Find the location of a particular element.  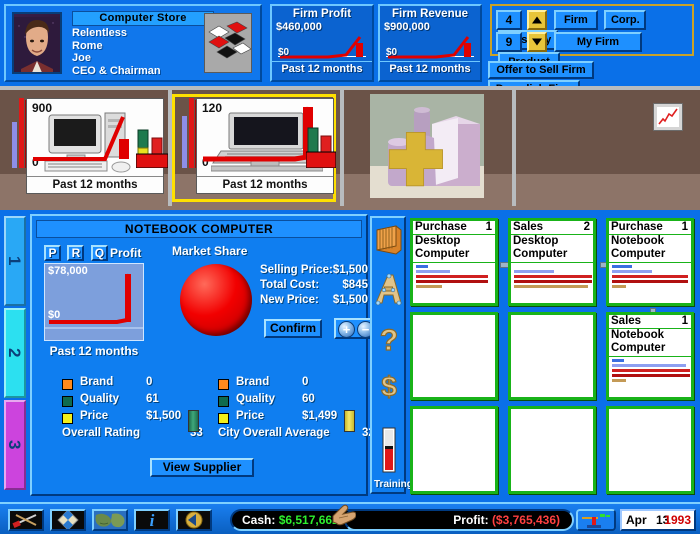

firm-profit-chart: Firm Profit $460,000 $0 Past 12 months is located at coordinates (322, 43).